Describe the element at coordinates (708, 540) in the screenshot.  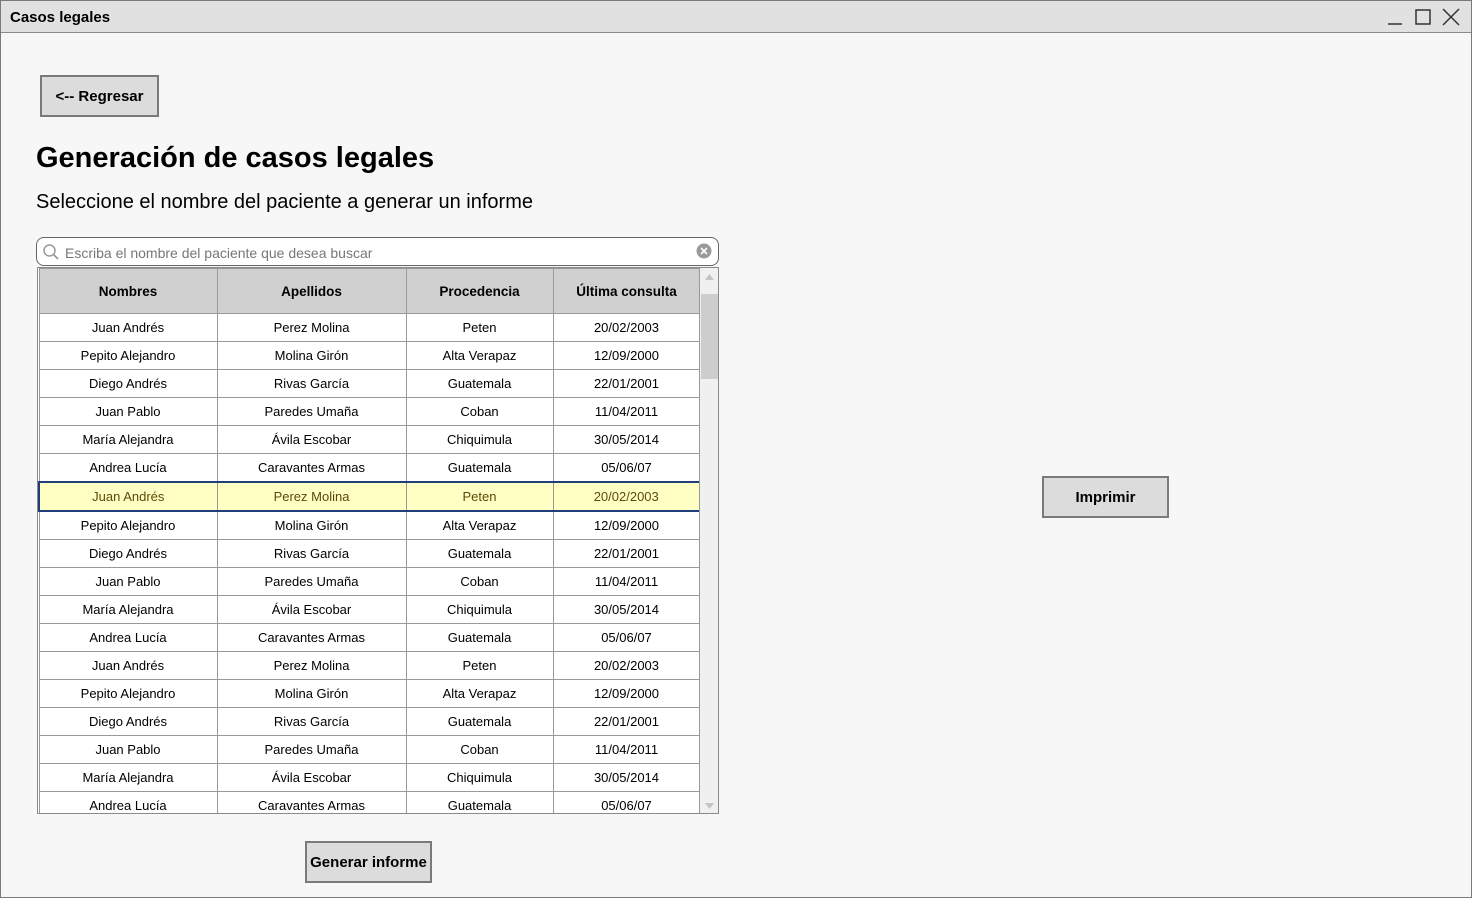
I see `vertical-scrollbar` at that location.